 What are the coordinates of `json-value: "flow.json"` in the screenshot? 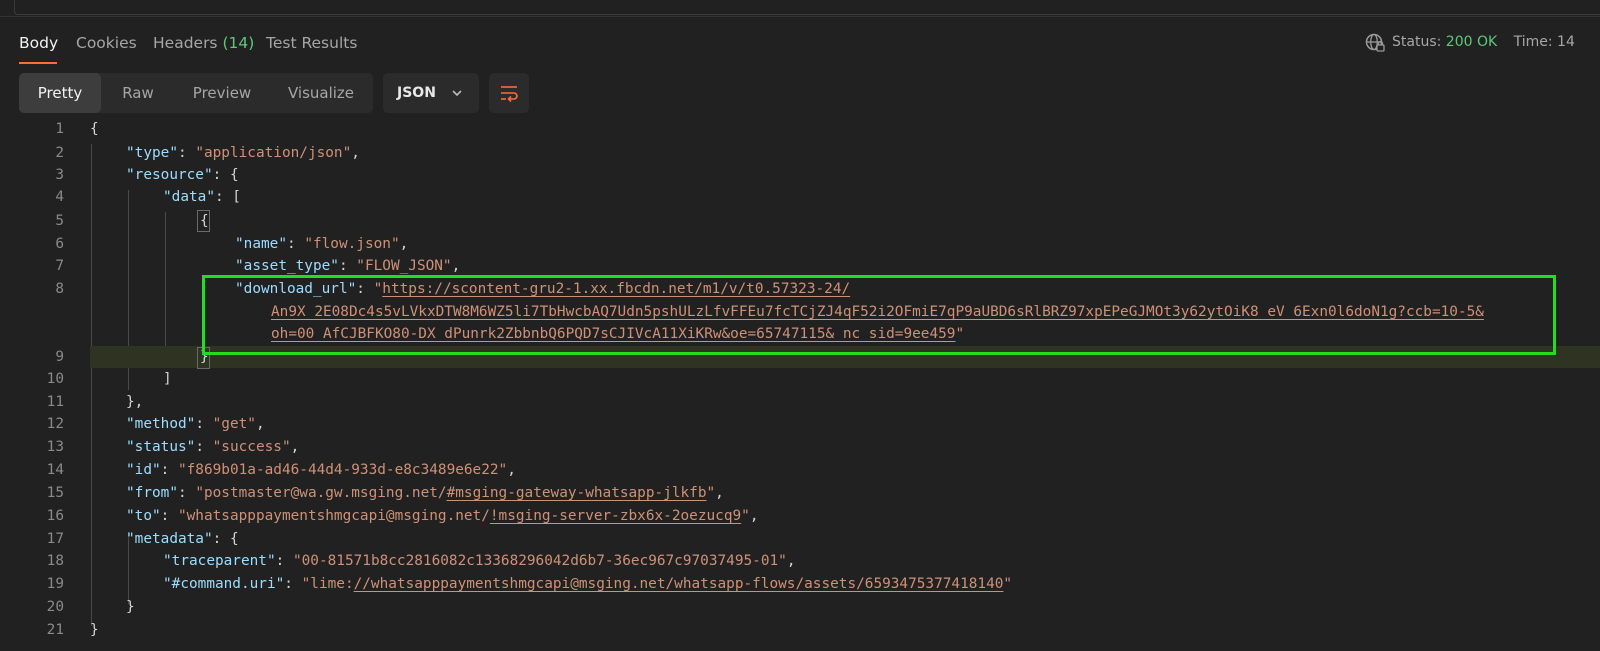 It's located at (352, 244).